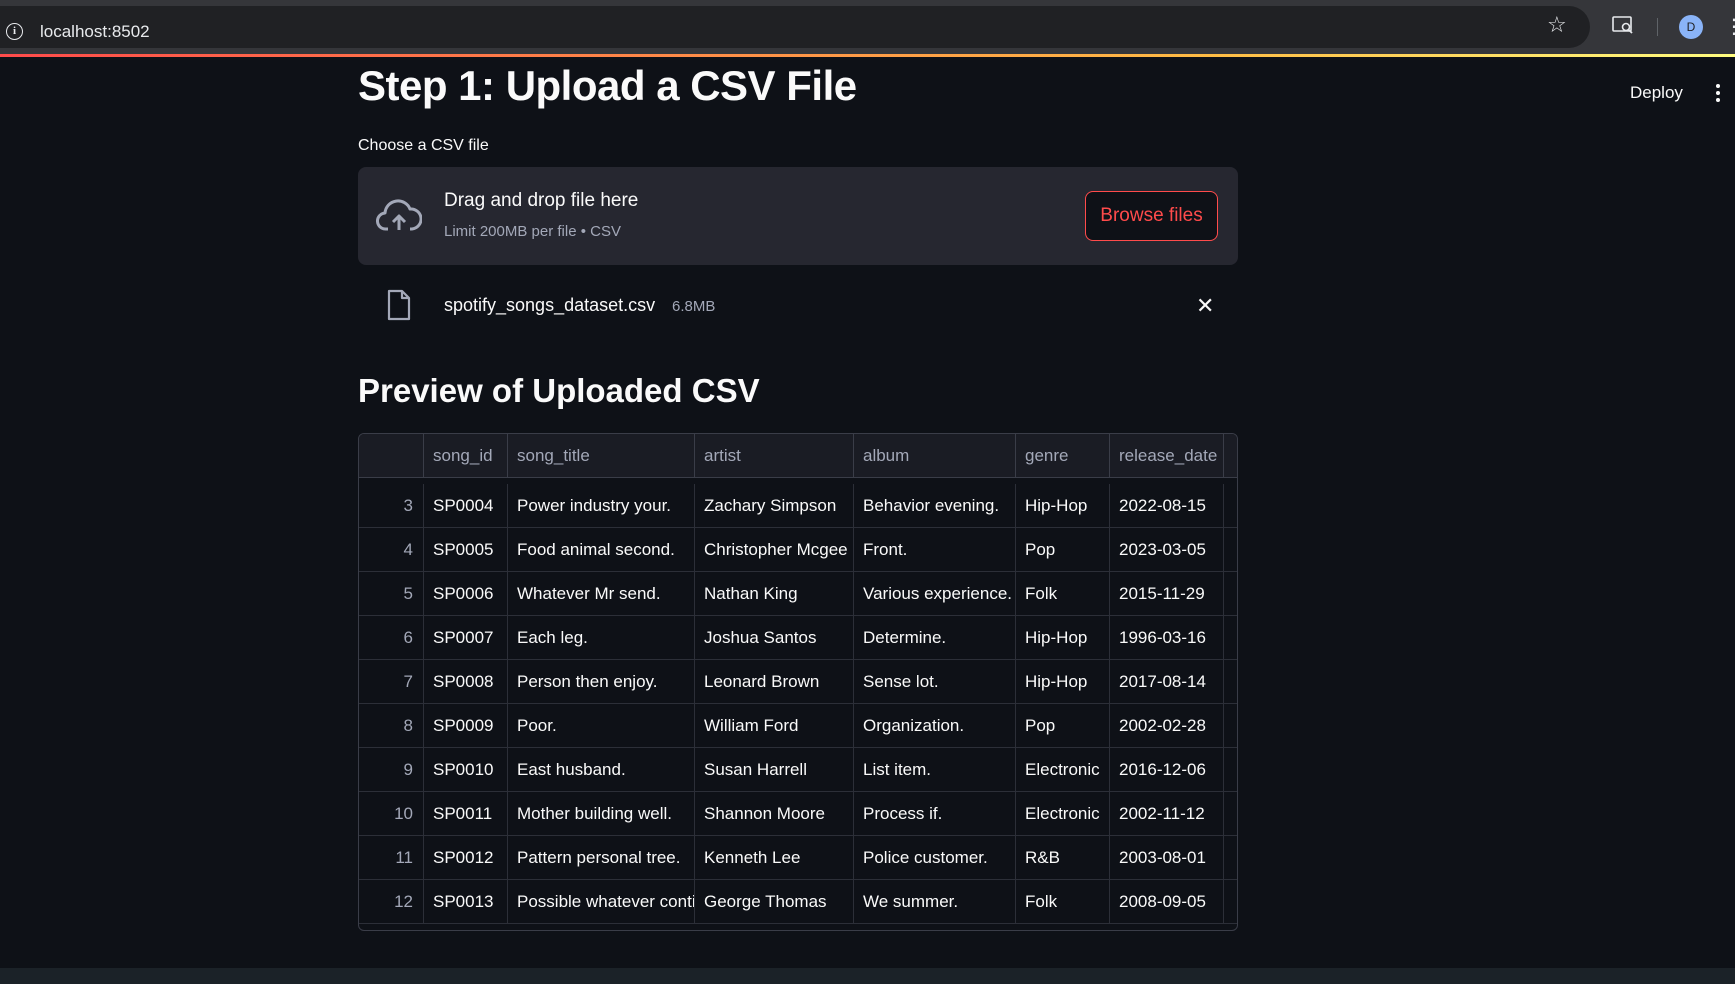 The width and height of the screenshot is (1735, 984). Describe the element at coordinates (1167, 638) in the screenshot. I see `cell-release-date: 1996-03-16` at that location.